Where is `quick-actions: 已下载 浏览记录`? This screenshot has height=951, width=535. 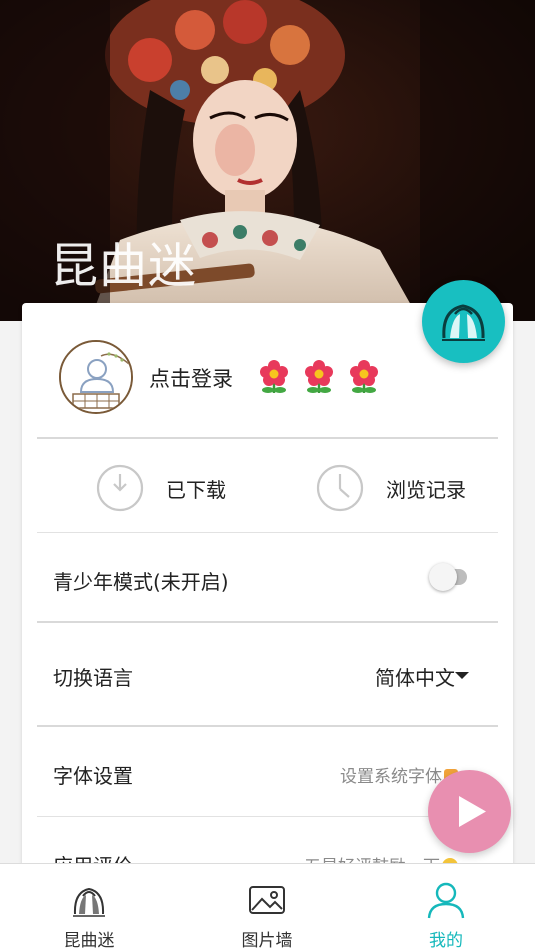
quick-actions: 已下载 浏览记录 is located at coordinates (267, 486).